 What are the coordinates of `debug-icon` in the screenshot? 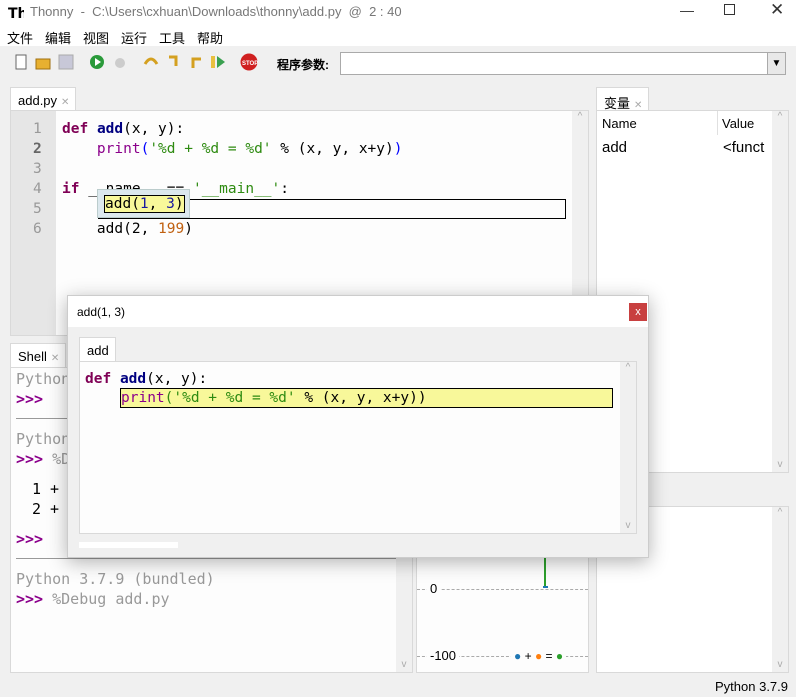 It's located at (120, 62).